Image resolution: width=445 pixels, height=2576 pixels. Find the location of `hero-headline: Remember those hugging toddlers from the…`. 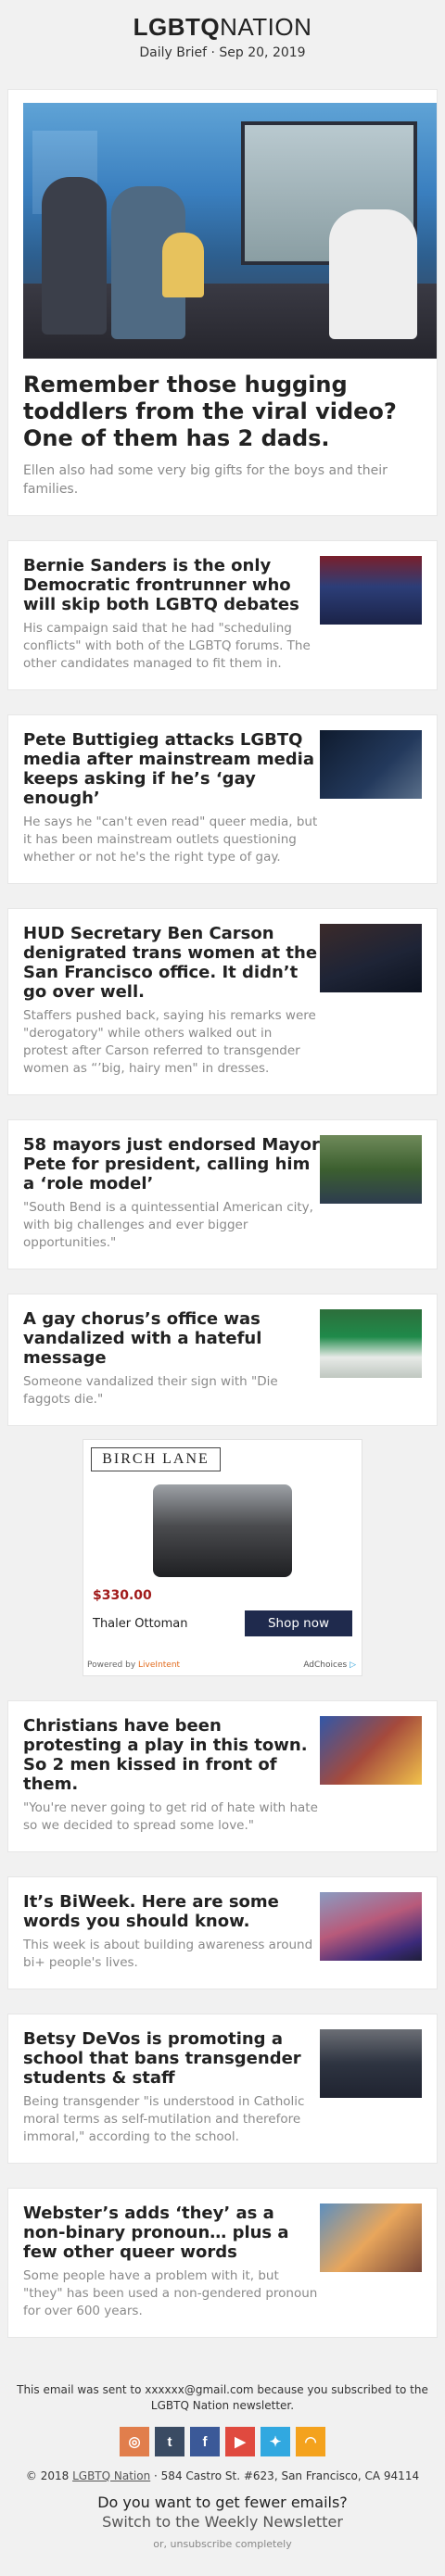

hero-headline: Remember those hugging toddlers from the… is located at coordinates (222, 412).